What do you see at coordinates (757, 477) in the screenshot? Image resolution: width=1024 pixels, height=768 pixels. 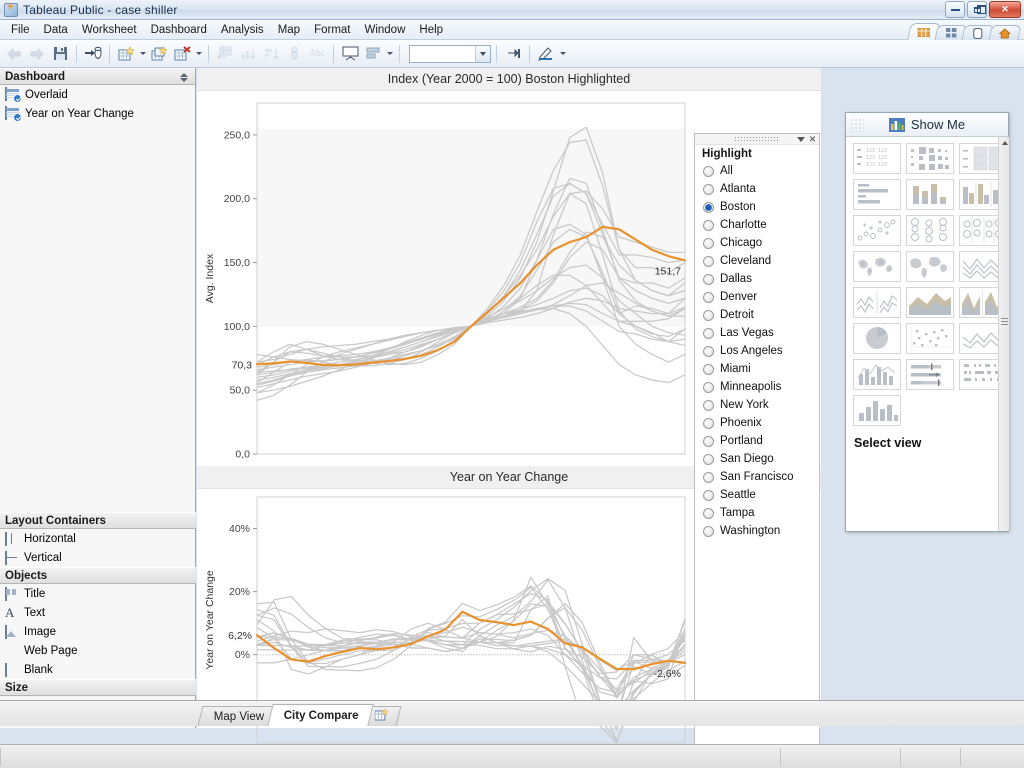 I see `highlight-option-san-francisco: San Francisco` at bounding box center [757, 477].